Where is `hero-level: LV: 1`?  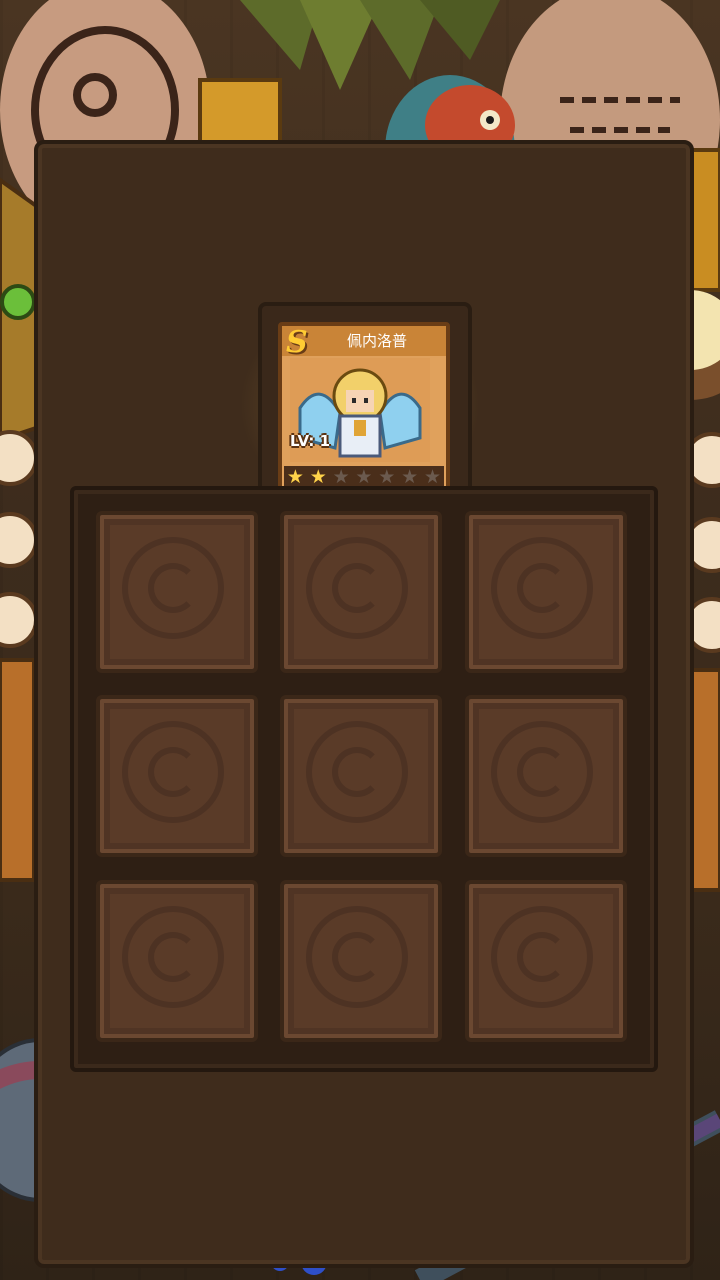 hero-level: LV: 1 is located at coordinates (310, 441).